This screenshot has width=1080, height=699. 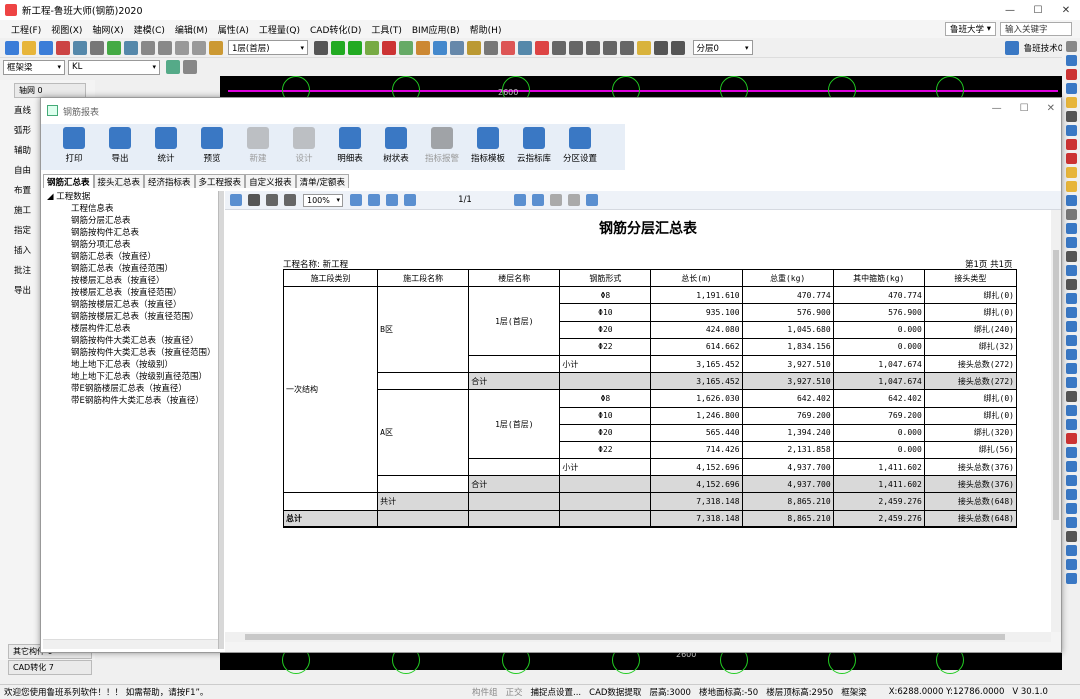 What do you see at coordinates (66, 29) in the screenshot?
I see `menu-view: 视图(X)` at bounding box center [66, 29].